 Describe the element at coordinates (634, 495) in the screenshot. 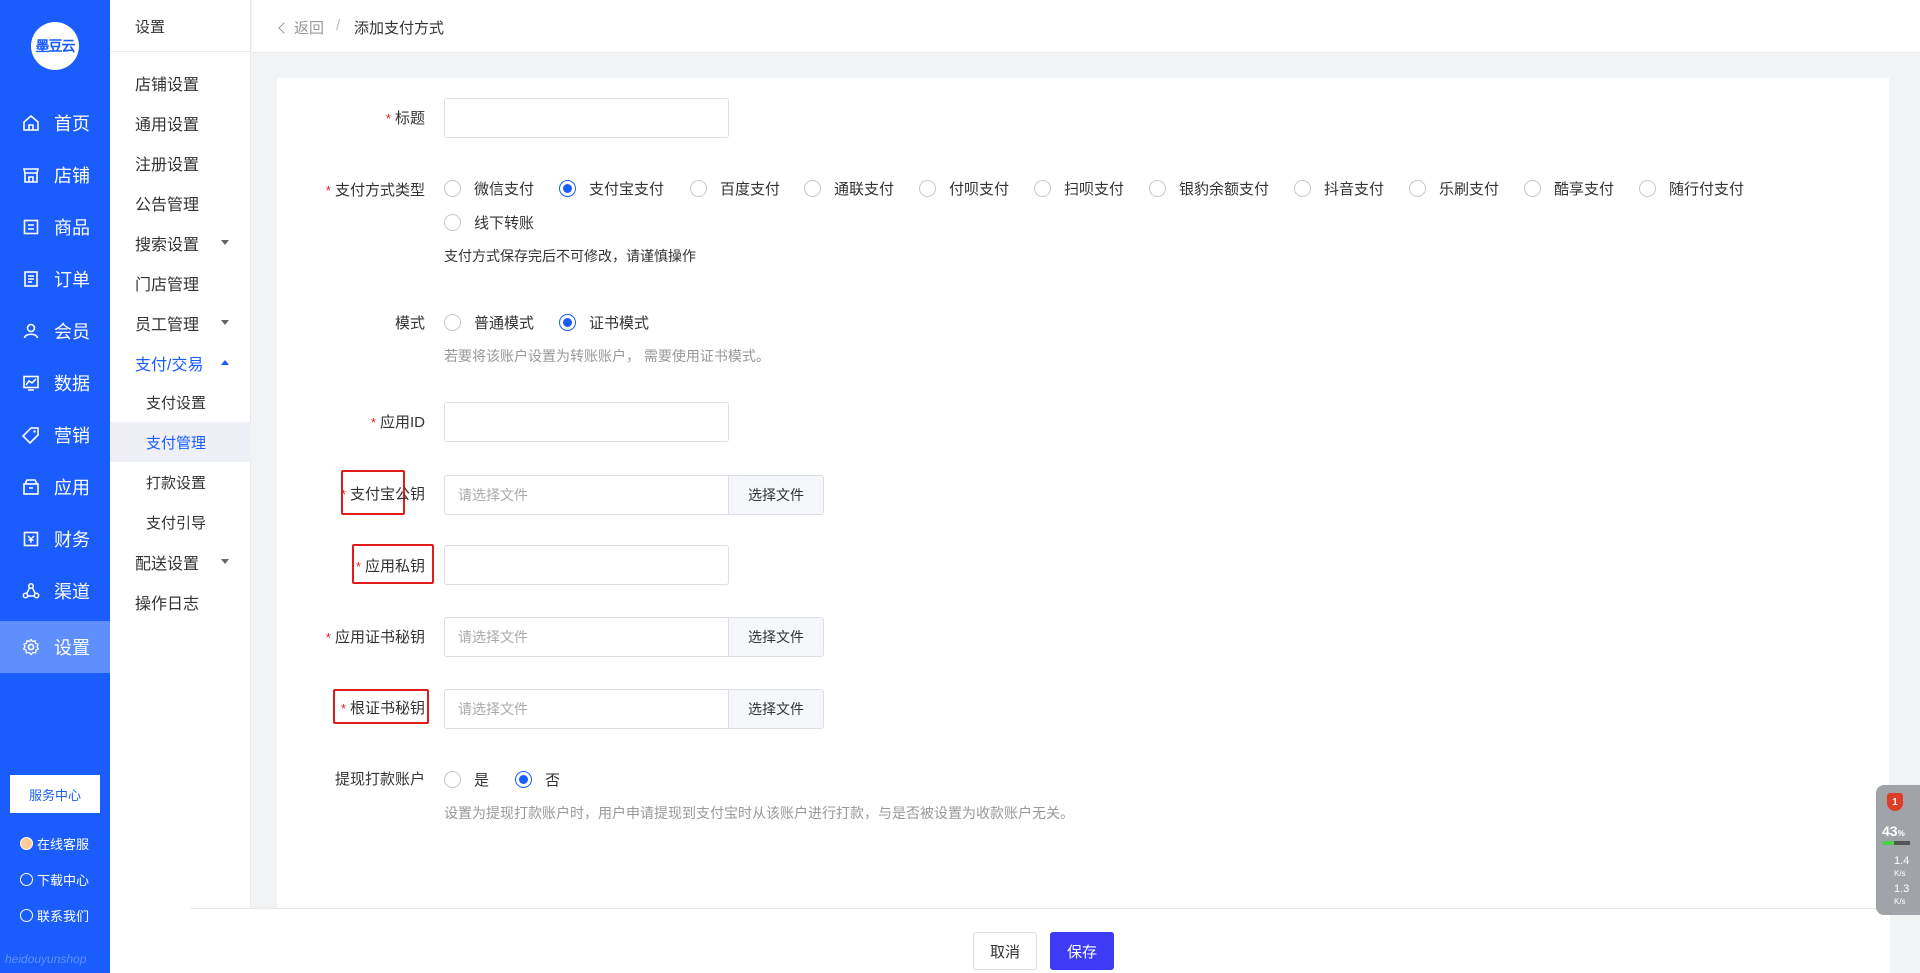

I see `alipay-pubkey-file: 请选择文件 选择文件` at that location.